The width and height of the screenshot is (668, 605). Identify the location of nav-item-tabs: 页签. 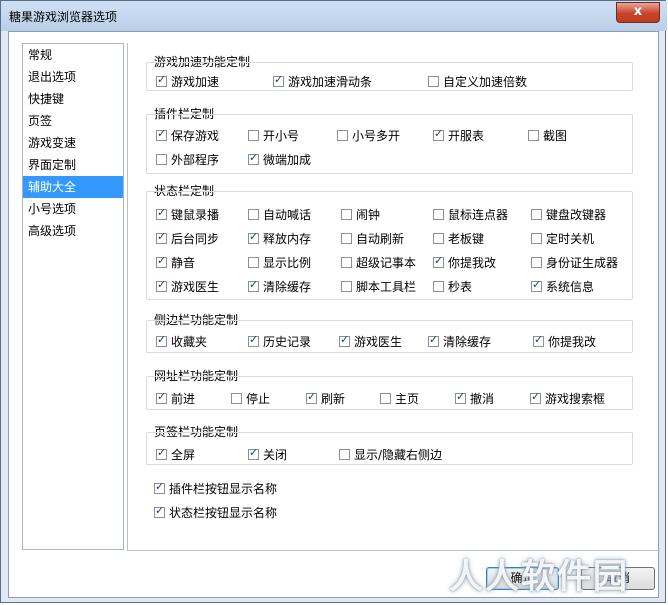
(73, 121).